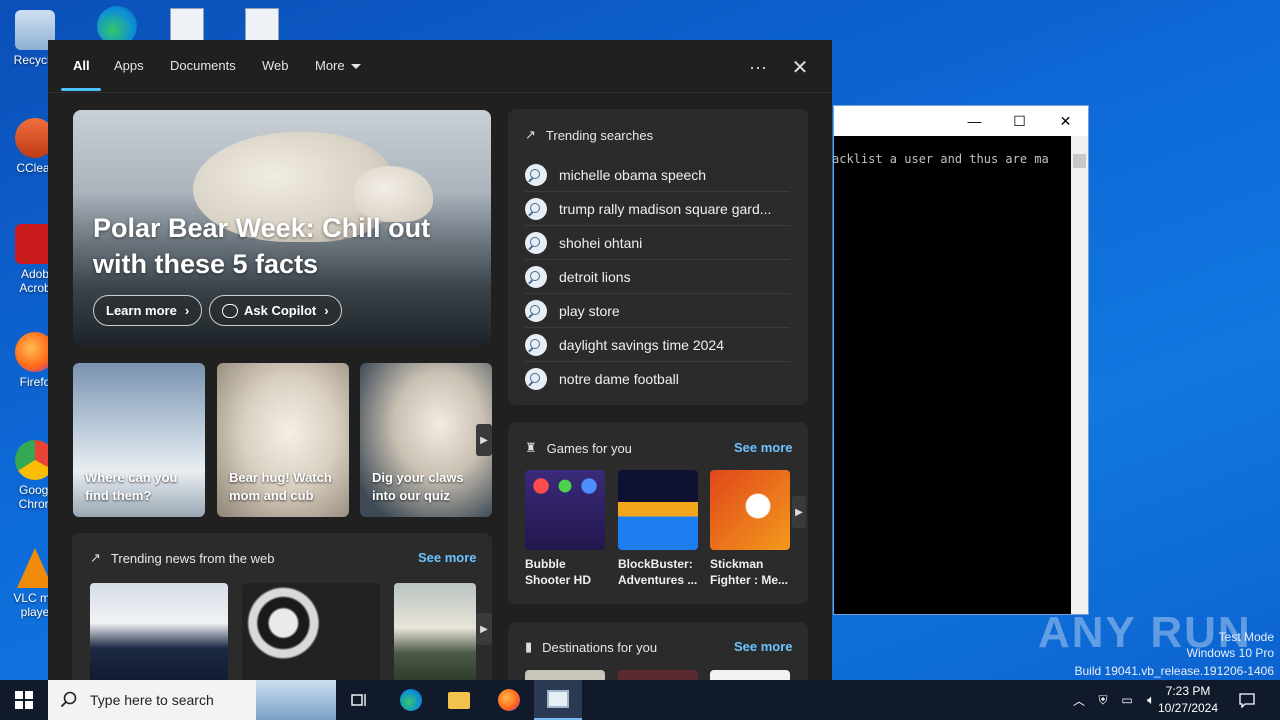 Image resolution: width=1280 pixels, height=720 pixels. I want to click on trending-search-text: detroit lions, so click(595, 276).